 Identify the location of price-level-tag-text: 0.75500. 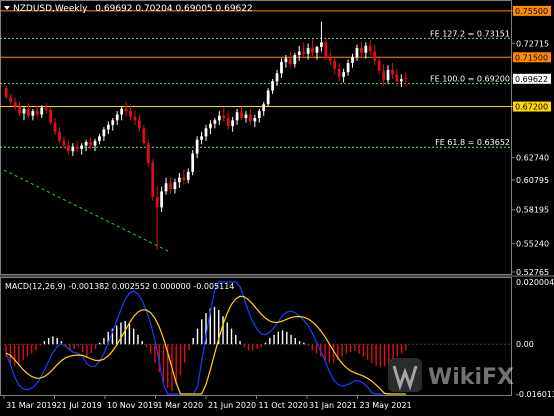
(531, 11).